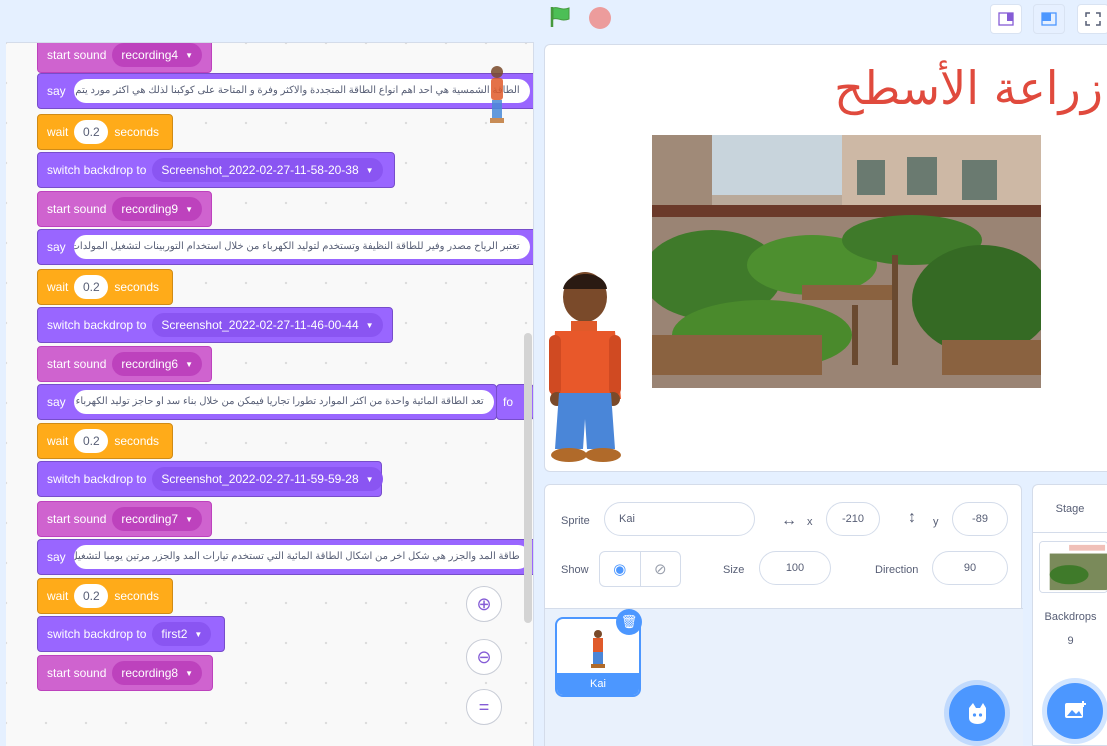 The image size is (1107, 746). I want to click on switch-backdrop-block: switch backdrop to first2 ▼, so click(131, 634).